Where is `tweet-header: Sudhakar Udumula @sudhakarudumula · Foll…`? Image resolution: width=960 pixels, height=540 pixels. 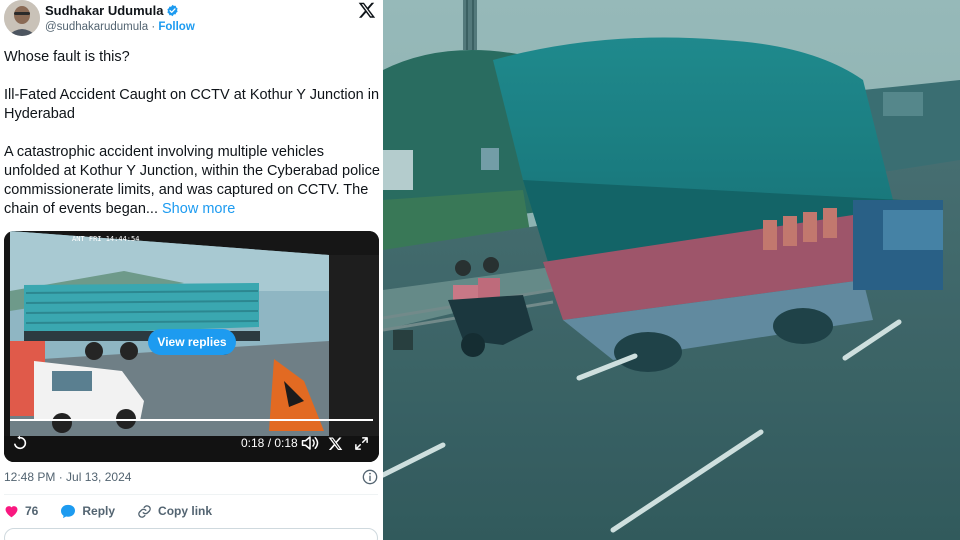 tweet-header: Sudhakar Udumula @sudhakarudumula · Foll… is located at coordinates (191, 20).